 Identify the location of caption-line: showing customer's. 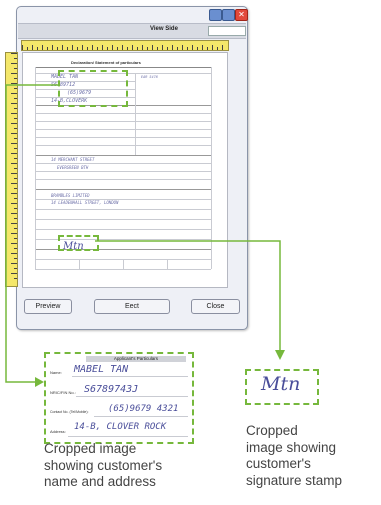
(103, 465).